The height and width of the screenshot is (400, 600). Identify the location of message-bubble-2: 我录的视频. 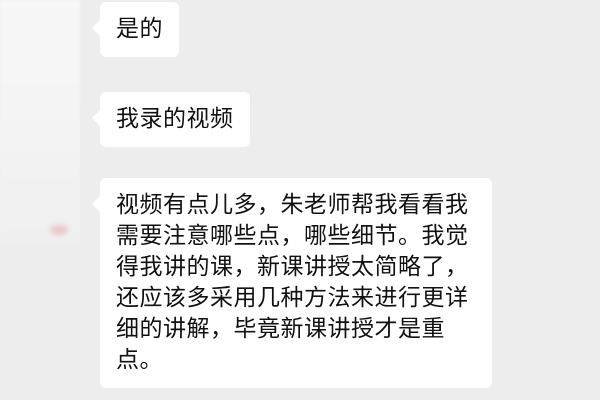
(171, 119).